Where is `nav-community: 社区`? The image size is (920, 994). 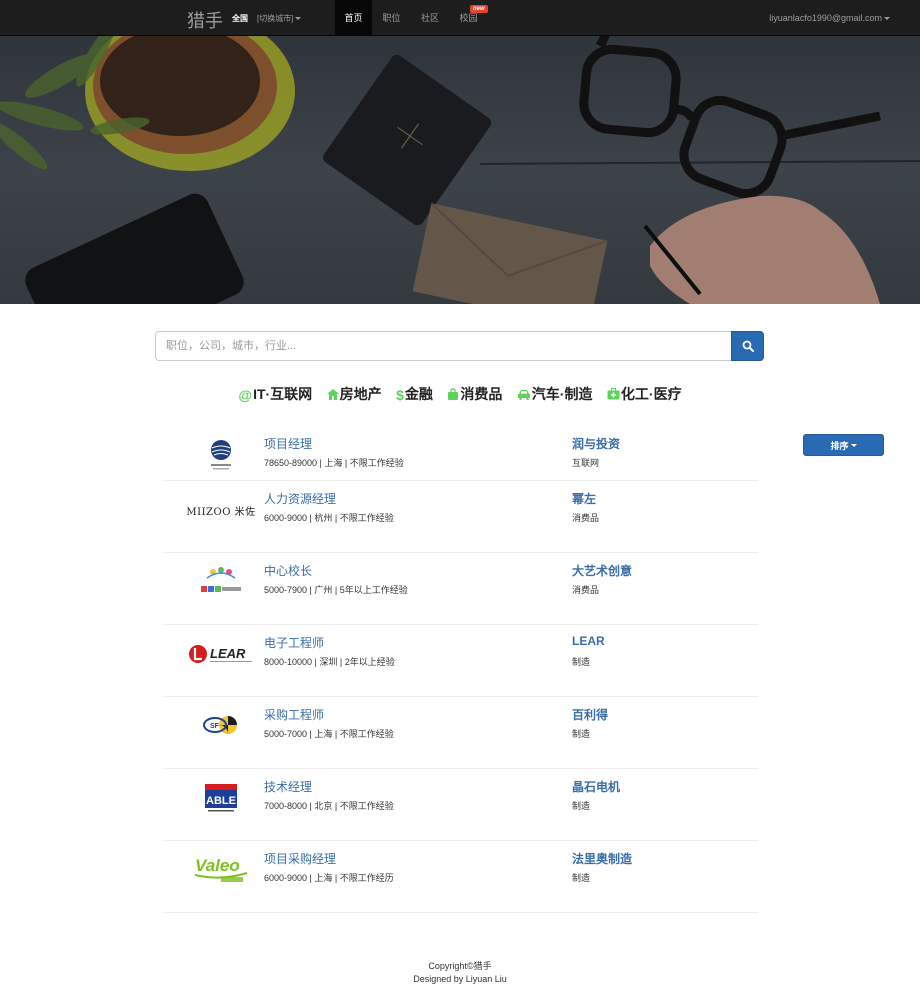 nav-community: 社区 is located at coordinates (430, 18).